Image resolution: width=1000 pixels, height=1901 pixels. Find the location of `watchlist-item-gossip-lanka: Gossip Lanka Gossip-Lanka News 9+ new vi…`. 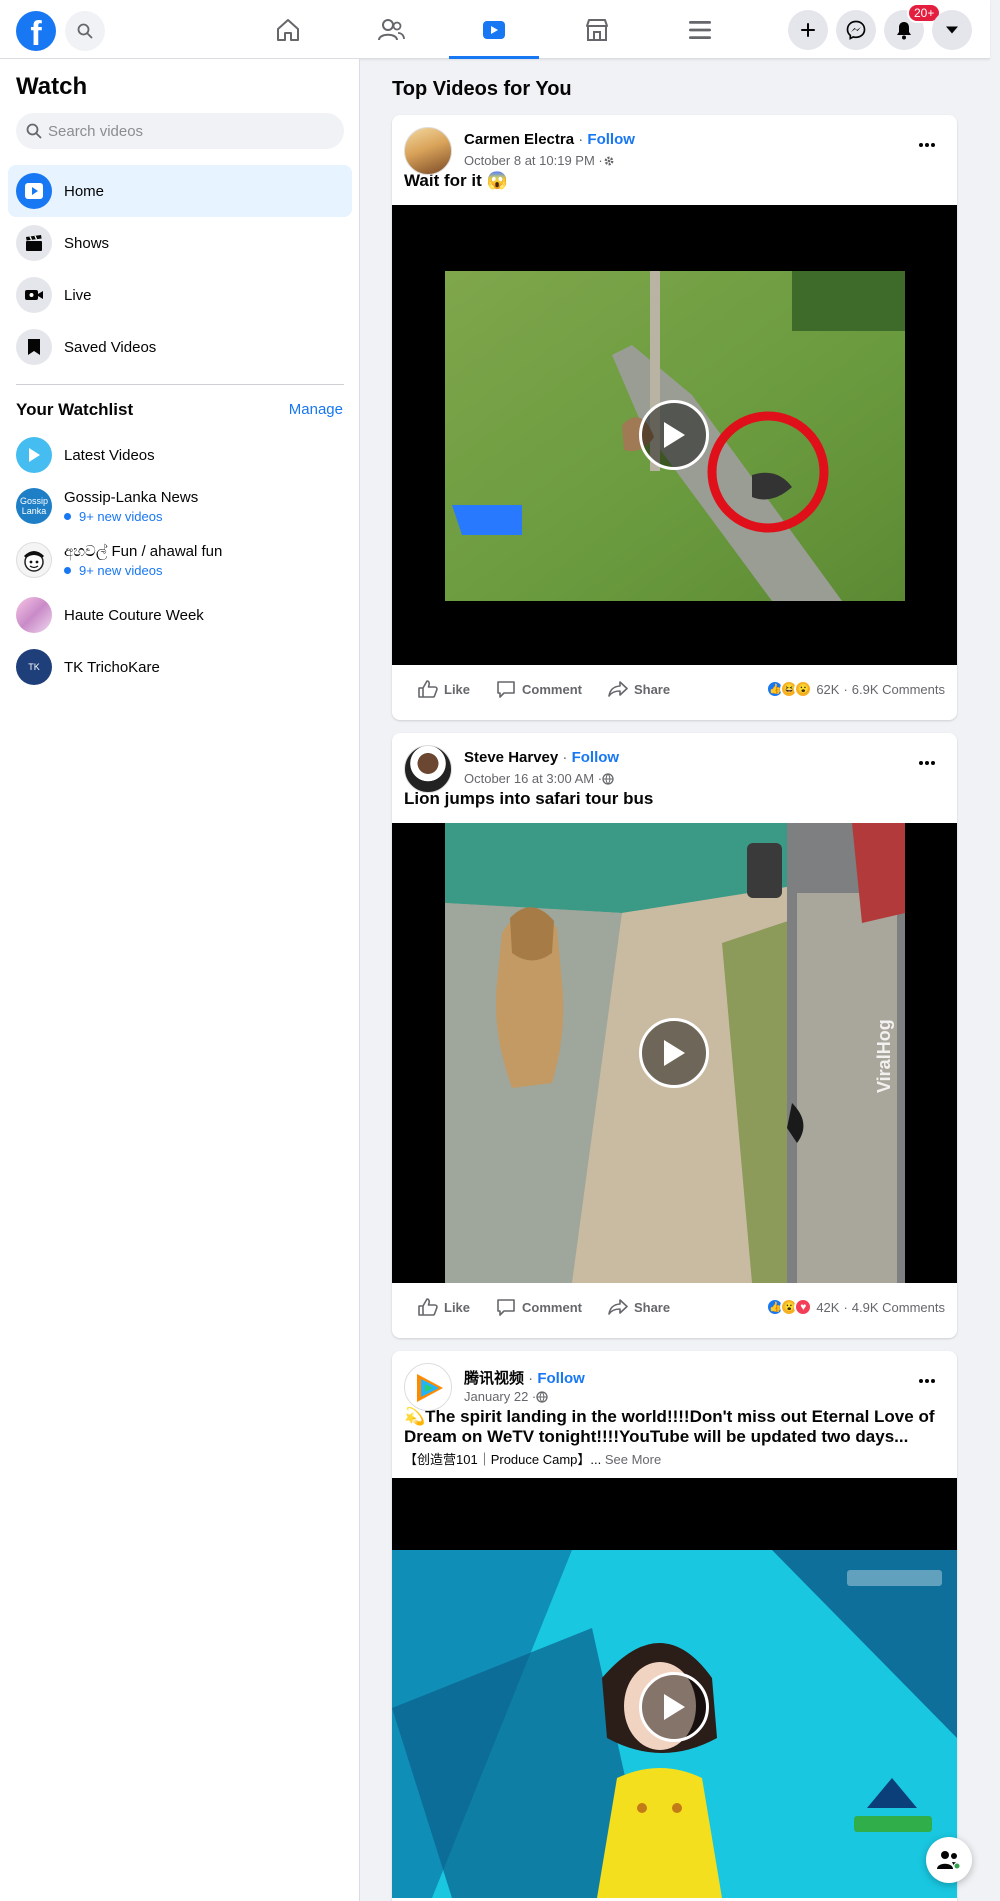

watchlist-item-gossip-lanka: Gossip Lanka Gossip-Lanka News 9+ new vi… is located at coordinates (181, 506).